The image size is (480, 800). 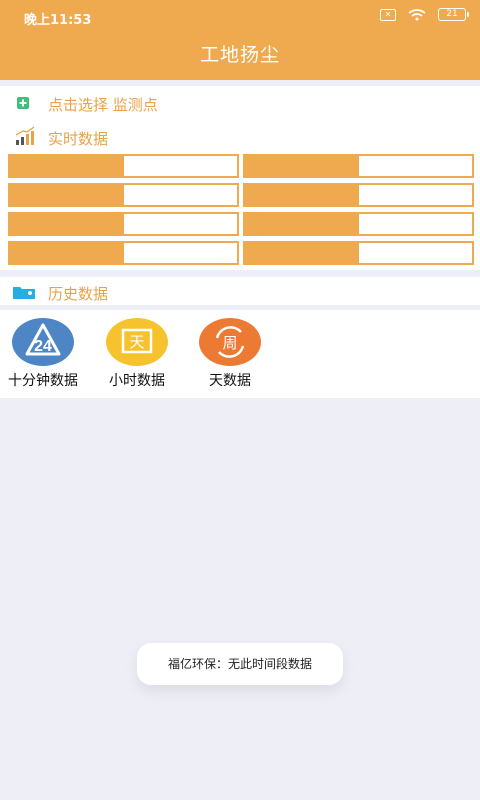 I want to click on recycle-24-icon: 24, so click(x=43, y=342).